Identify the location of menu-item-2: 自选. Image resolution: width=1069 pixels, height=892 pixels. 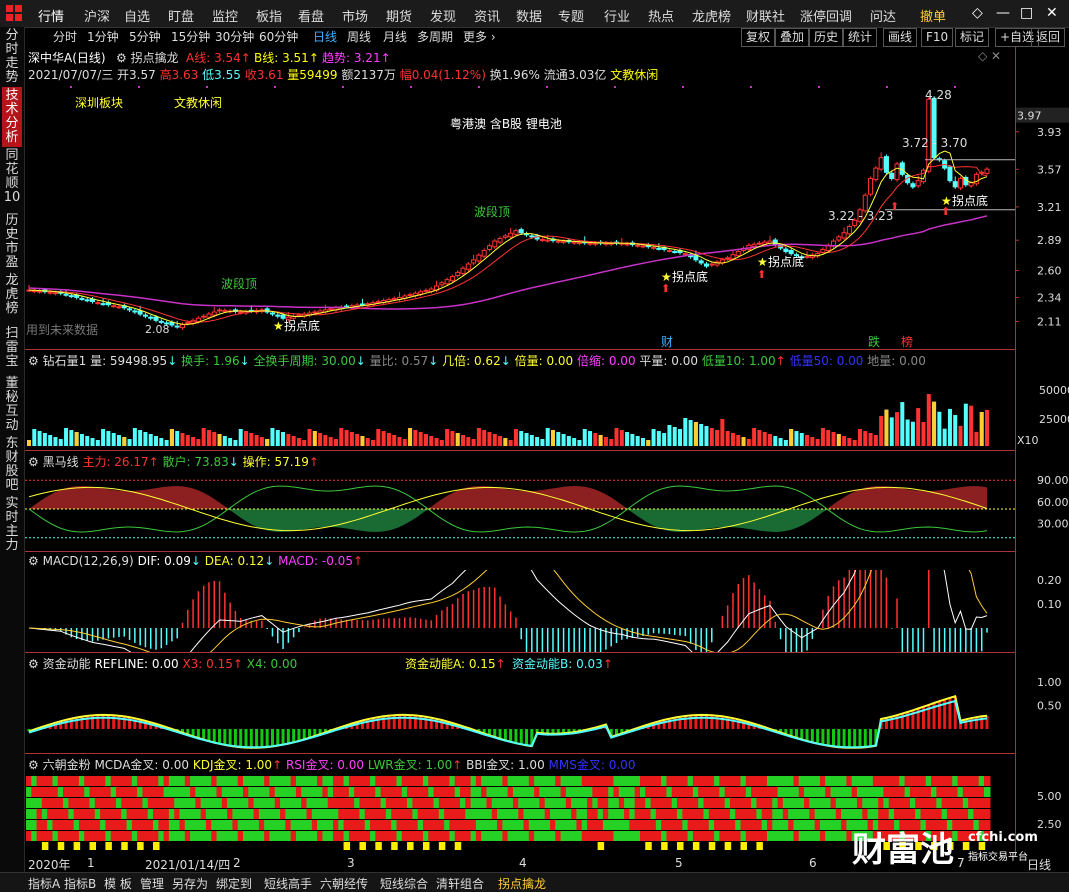
(137, 15).